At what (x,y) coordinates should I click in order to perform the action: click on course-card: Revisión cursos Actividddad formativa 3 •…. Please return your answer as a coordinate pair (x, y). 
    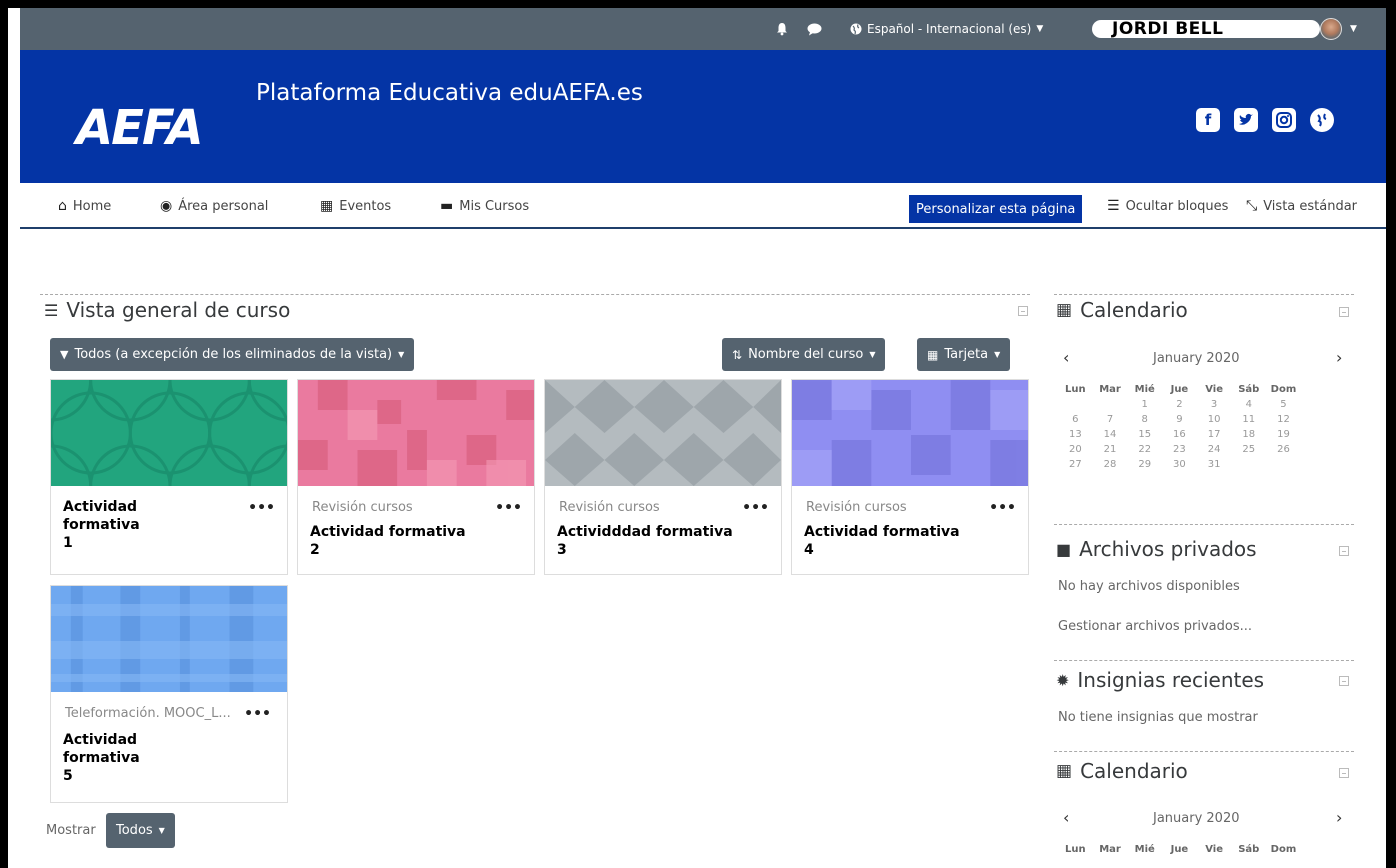
    Looking at the image, I should click on (663, 477).